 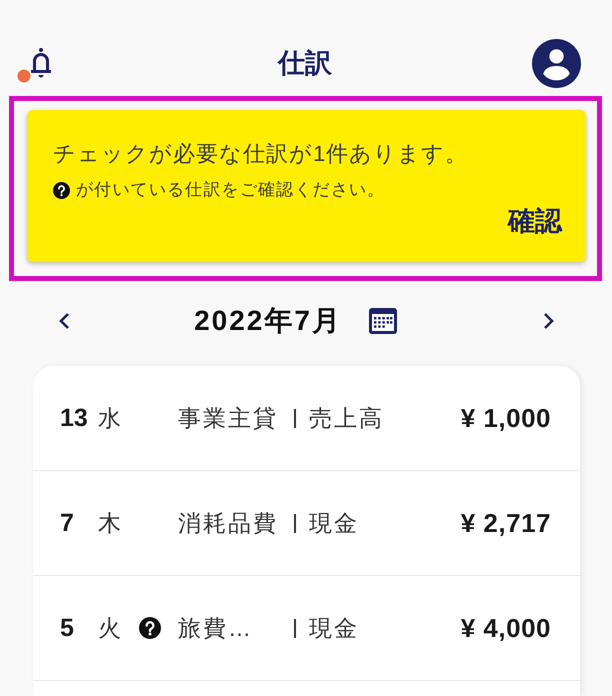 What do you see at coordinates (67, 628) in the screenshot?
I see `day-number: 5` at bounding box center [67, 628].